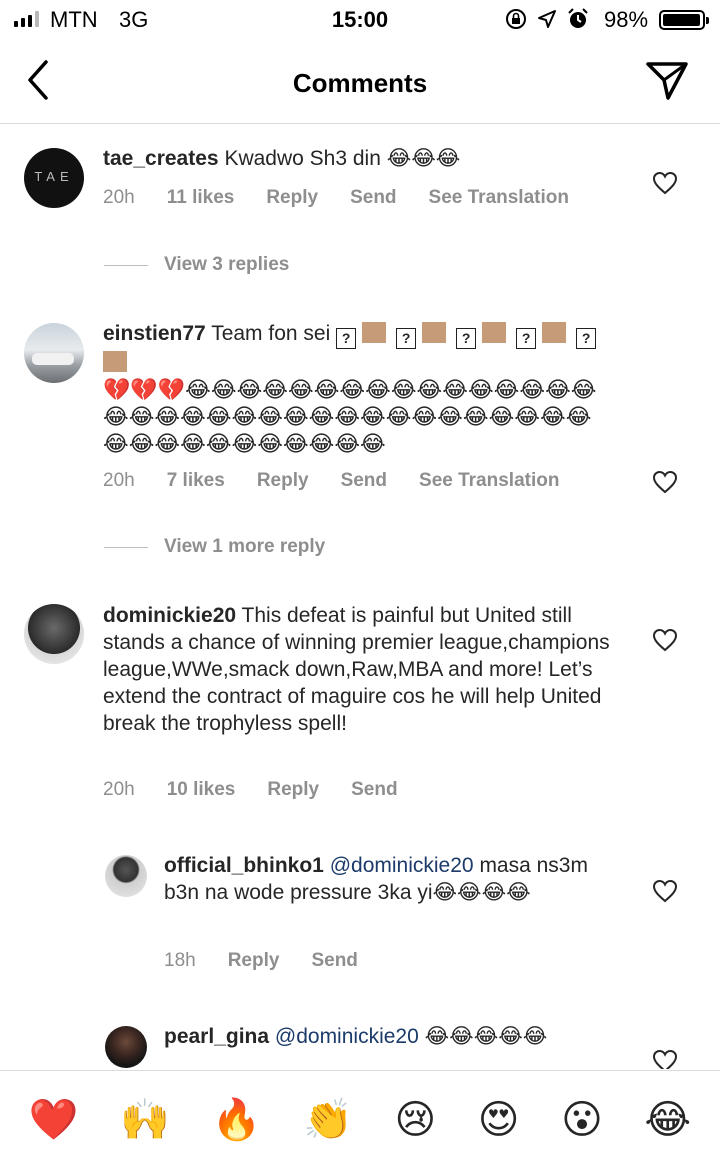  What do you see at coordinates (169, 615) in the screenshot?
I see `comment-username: dominickie20` at bounding box center [169, 615].